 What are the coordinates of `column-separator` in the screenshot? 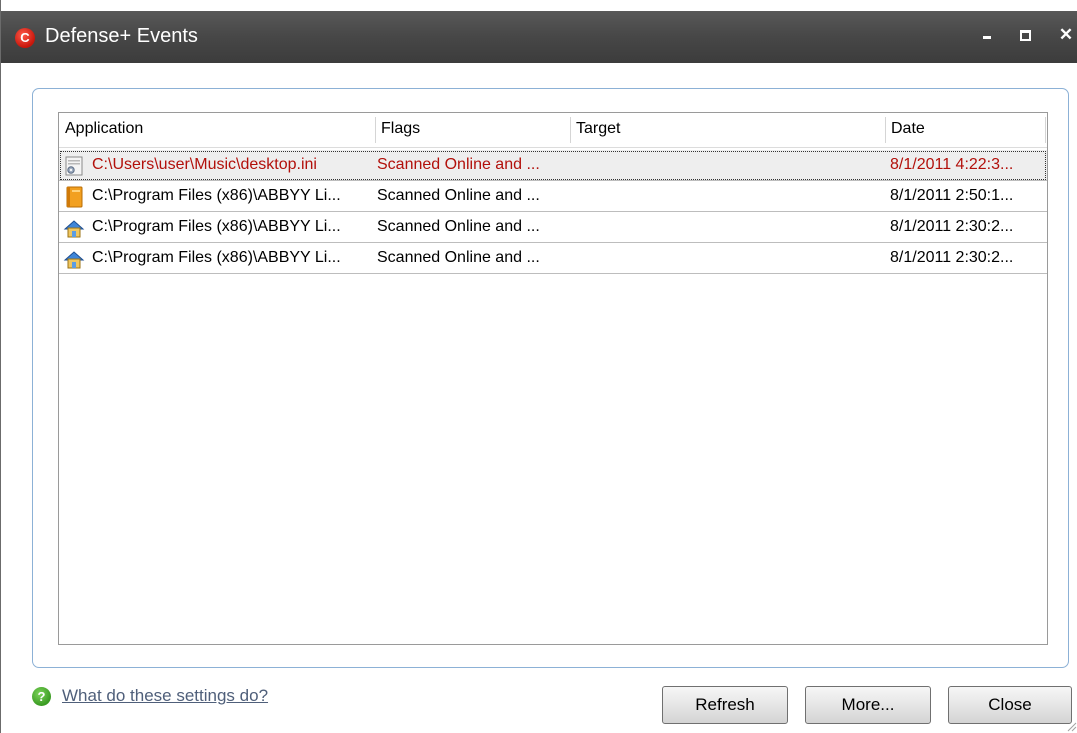 It's located at (1045, 130).